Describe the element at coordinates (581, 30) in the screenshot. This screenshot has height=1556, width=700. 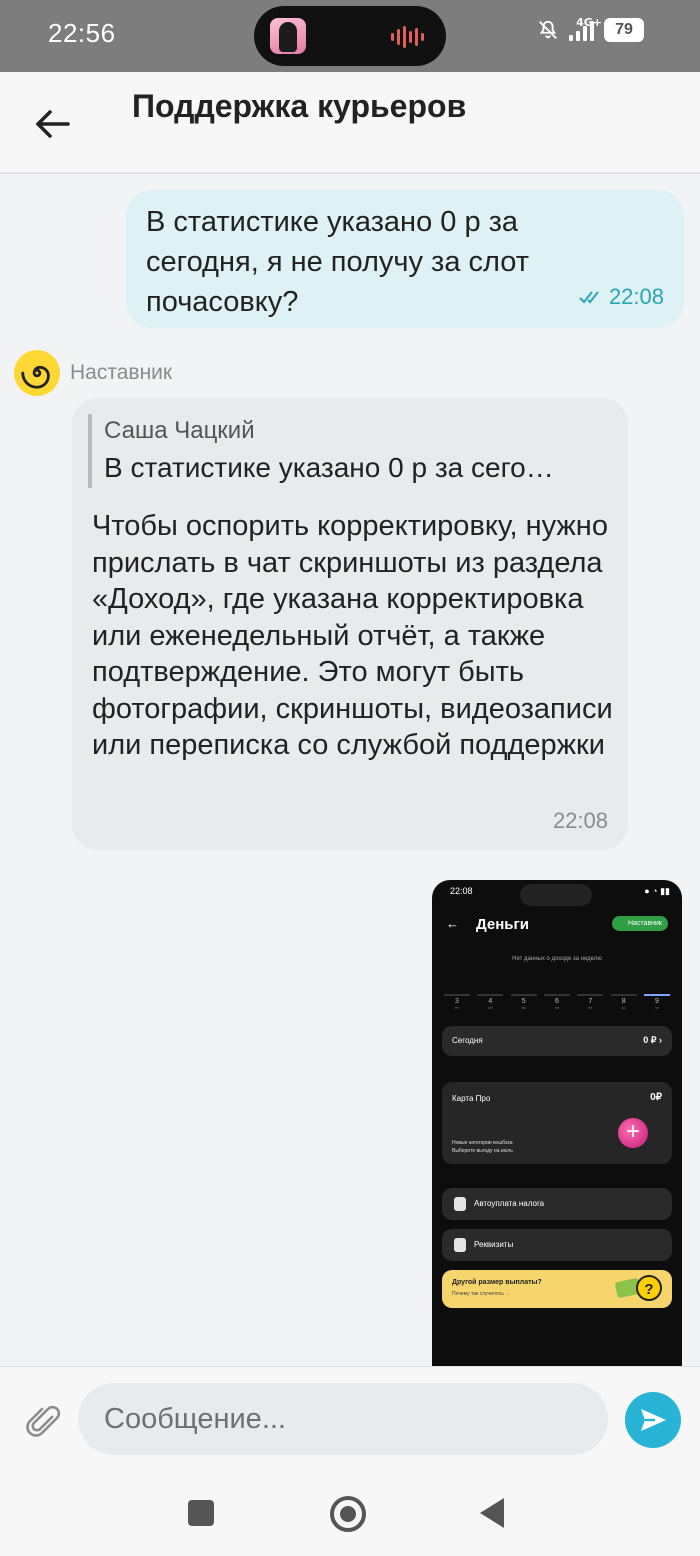
I see `signal-icon` at that location.